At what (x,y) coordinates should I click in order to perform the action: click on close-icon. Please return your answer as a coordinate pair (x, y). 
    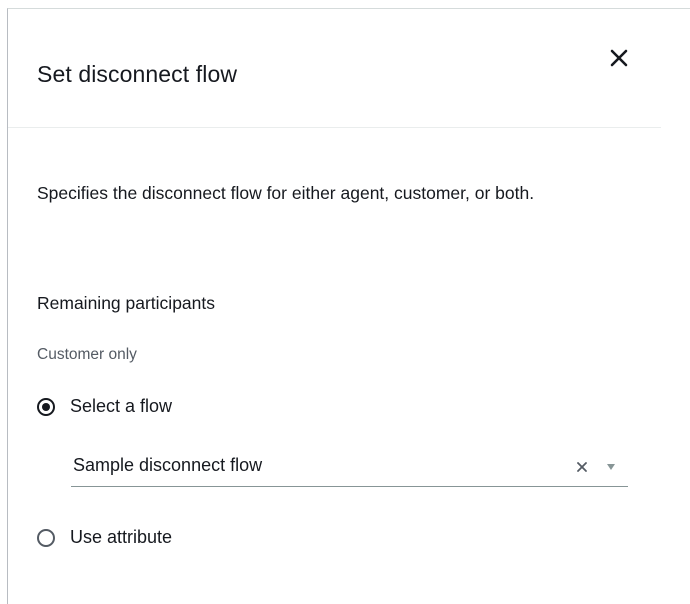
    Looking at the image, I should click on (619, 58).